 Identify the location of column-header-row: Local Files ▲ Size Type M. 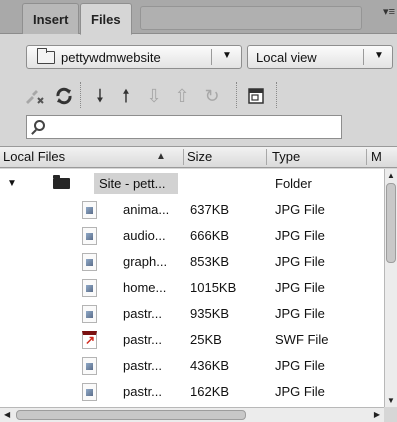
(198, 157).